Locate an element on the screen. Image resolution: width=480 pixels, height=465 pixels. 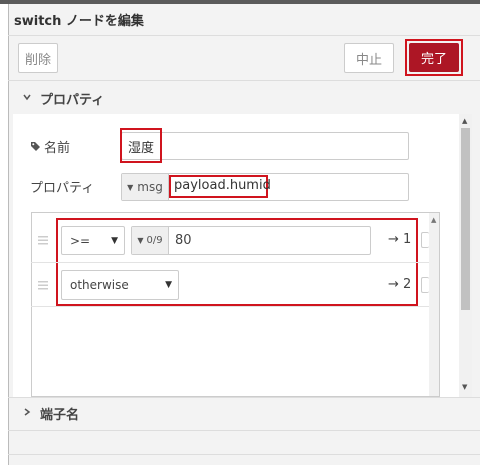
delete-button: 削除 is located at coordinates (38, 58).